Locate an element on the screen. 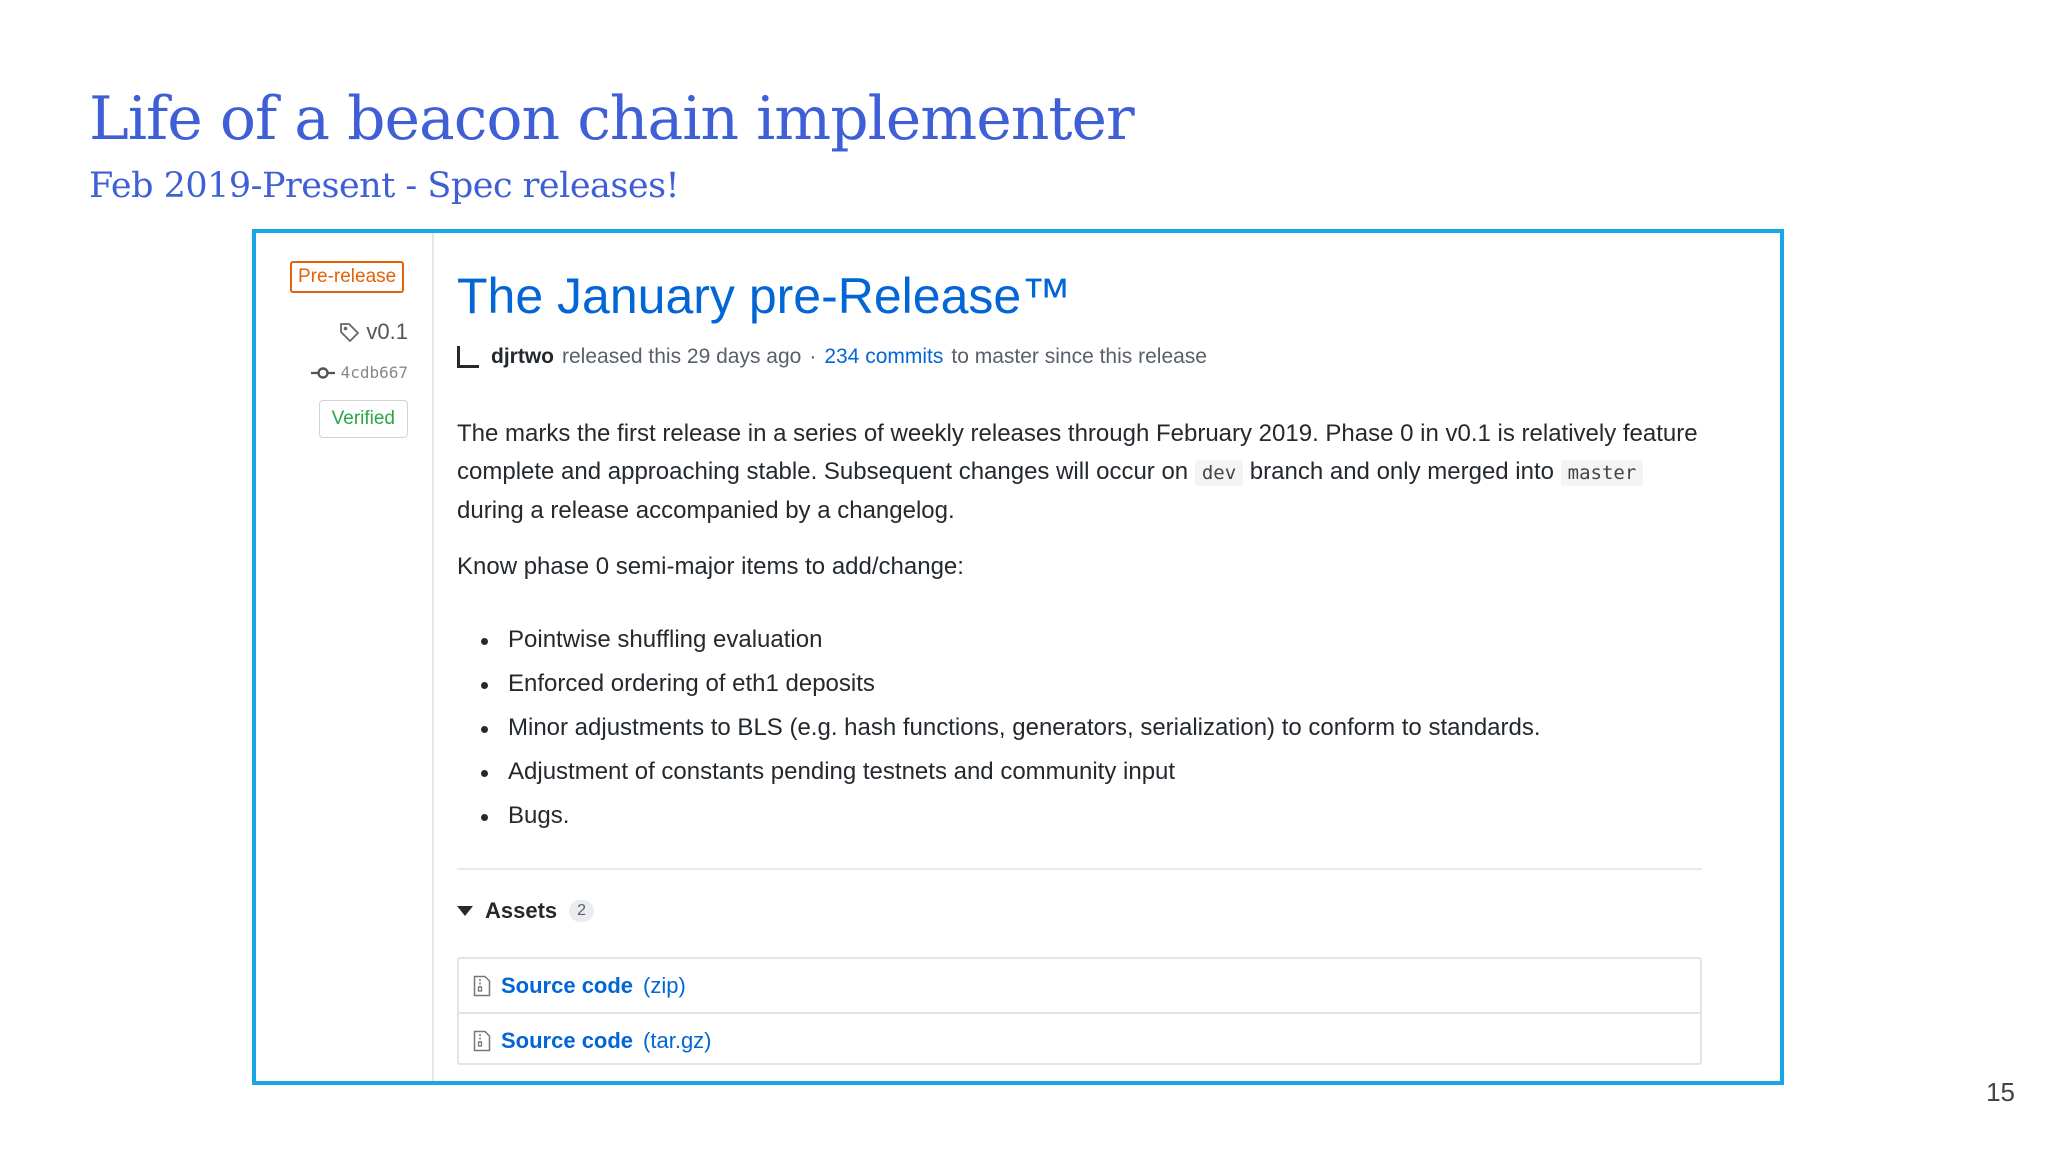 The height and width of the screenshot is (1152, 2048). assets-toggle: Assets 2 is located at coordinates (526, 911).